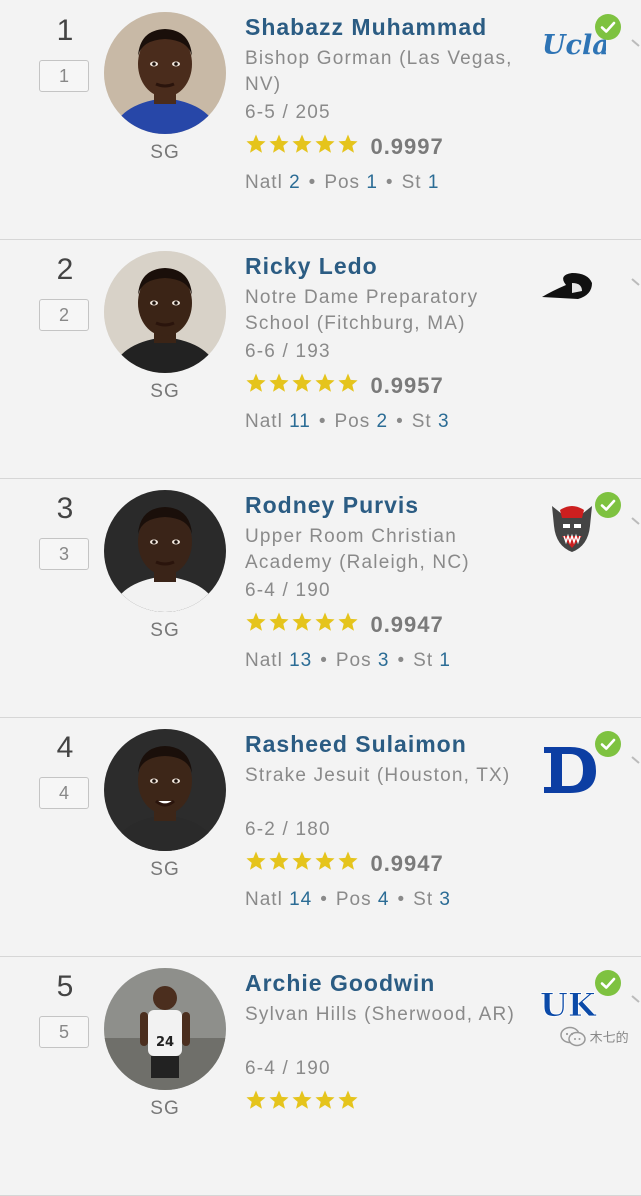 The width and height of the screenshot is (641, 1196). What do you see at coordinates (311, 266) in the screenshot?
I see `player-name-link: Ricky Ledo` at bounding box center [311, 266].